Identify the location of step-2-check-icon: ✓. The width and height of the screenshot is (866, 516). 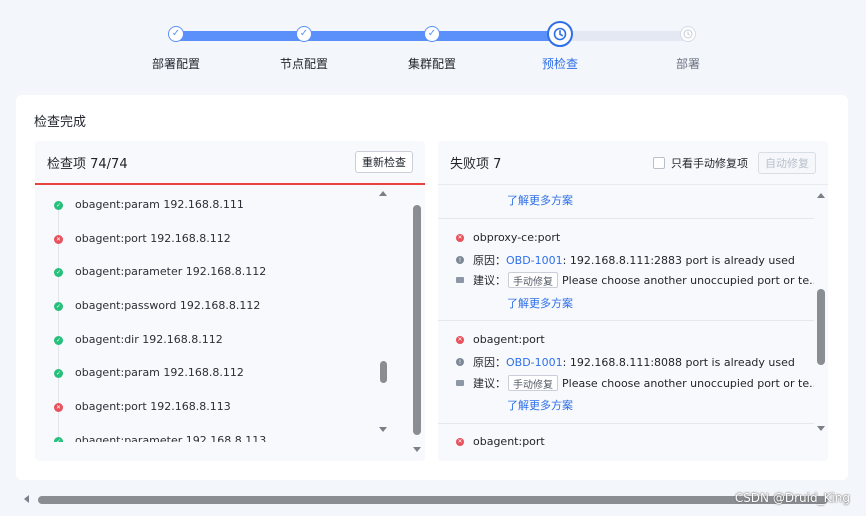
(304, 34).